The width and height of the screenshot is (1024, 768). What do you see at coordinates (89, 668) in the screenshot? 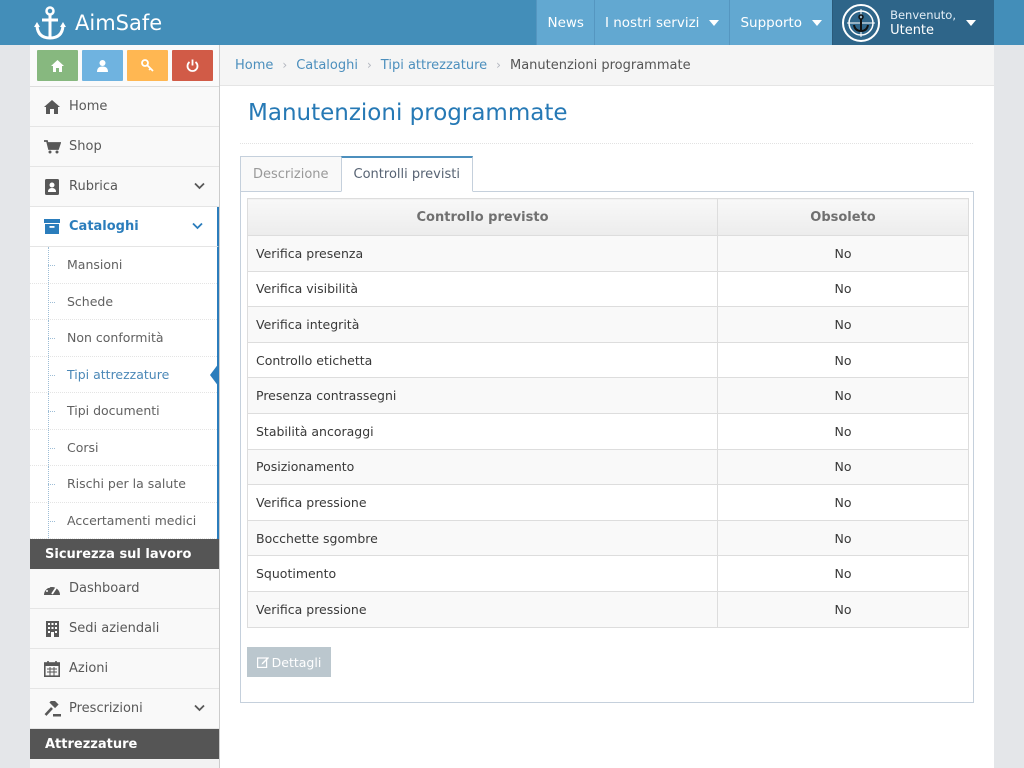
I see `sidebar-item-label: Azioni` at bounding box center [89, 668].